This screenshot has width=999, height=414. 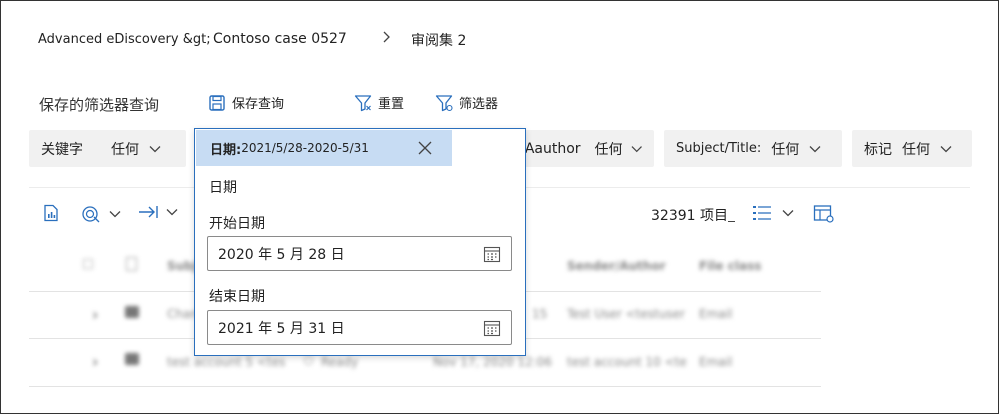 I want to click on subject-filter-chip: Subject/Title: 任何, so click(x=753, y=148).